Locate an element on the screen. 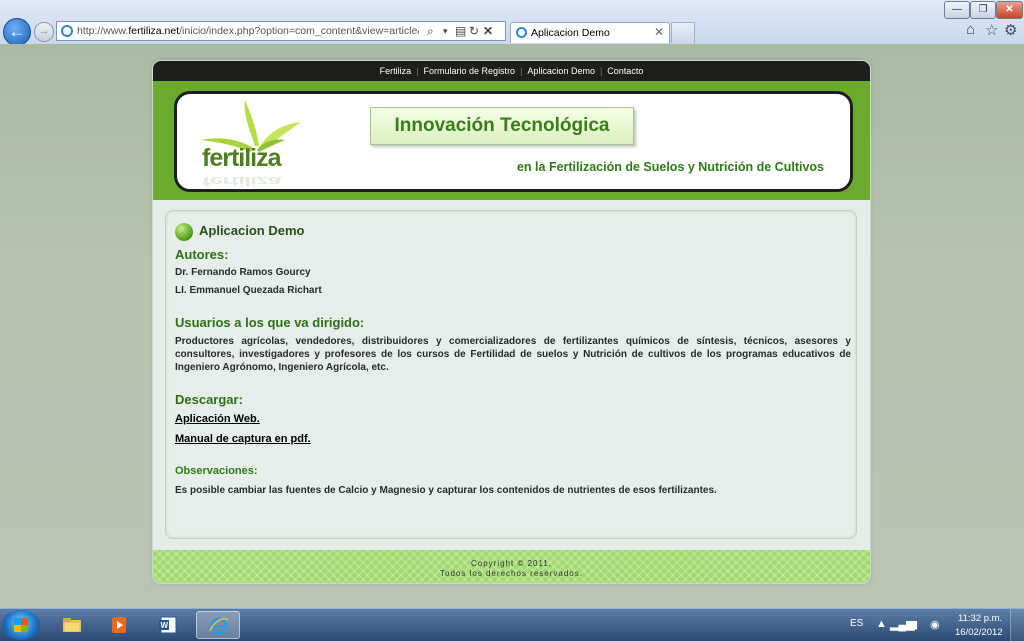  nav-fertiliza: Fertiliza is located at coordinates (396, 71).